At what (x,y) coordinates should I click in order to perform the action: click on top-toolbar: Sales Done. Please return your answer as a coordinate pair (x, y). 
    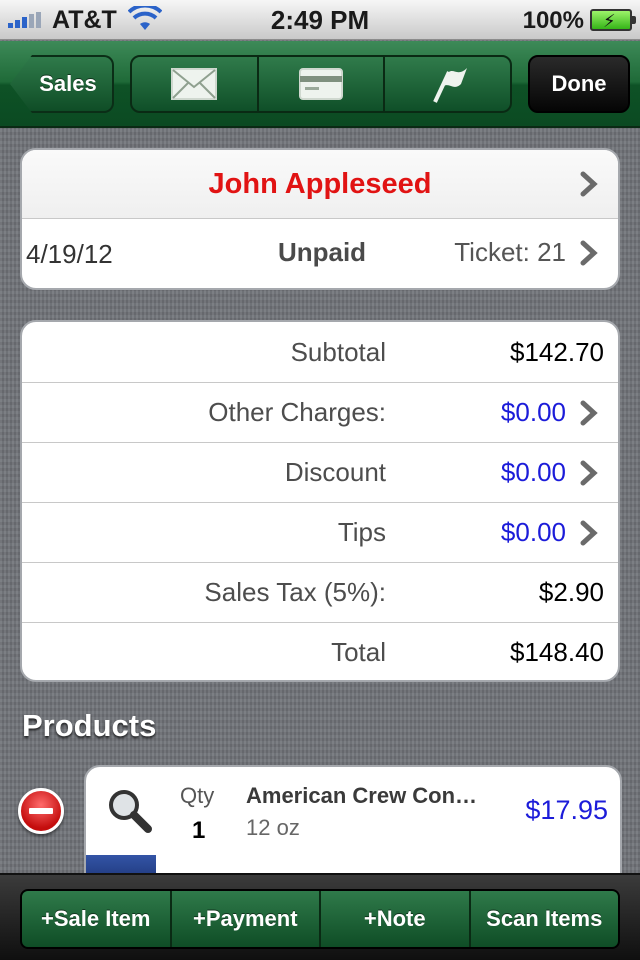
    Looking at the image, I should click on (320, 84).